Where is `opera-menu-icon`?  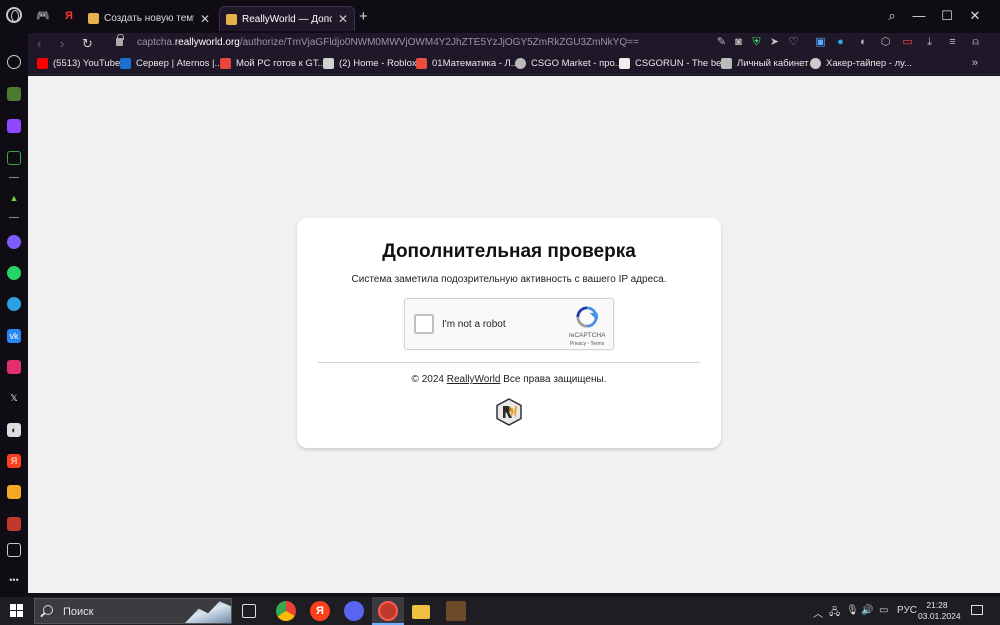
opera-menu-icon is located at coordinates (14, 15).